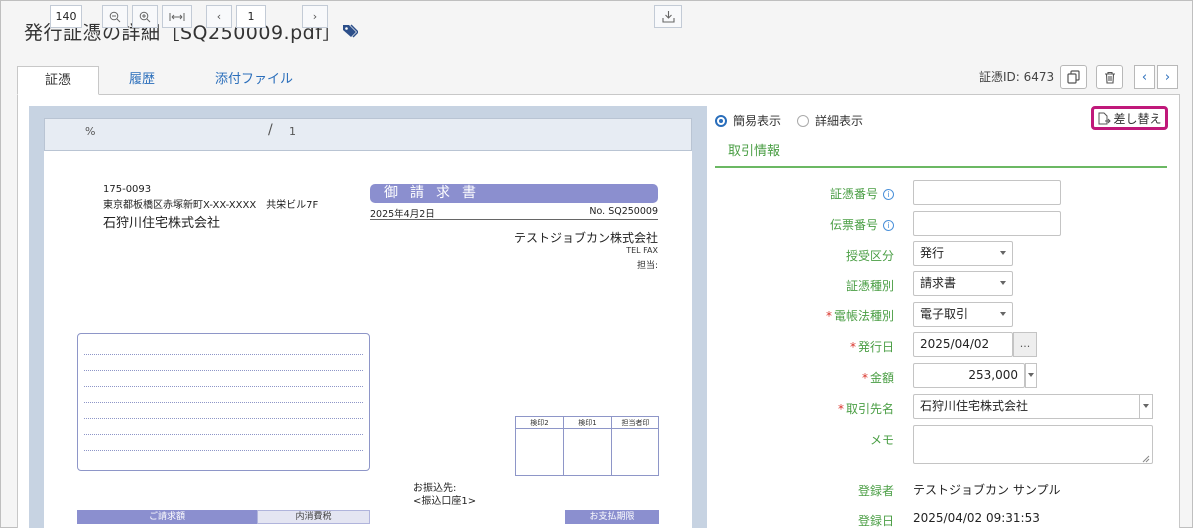 Image resolution: width=1193 pixels, height=528 pixels. Describe the element at coordinates (871, 347) in the screenshot. I see `issue-date-label: * 発行日` at that location.